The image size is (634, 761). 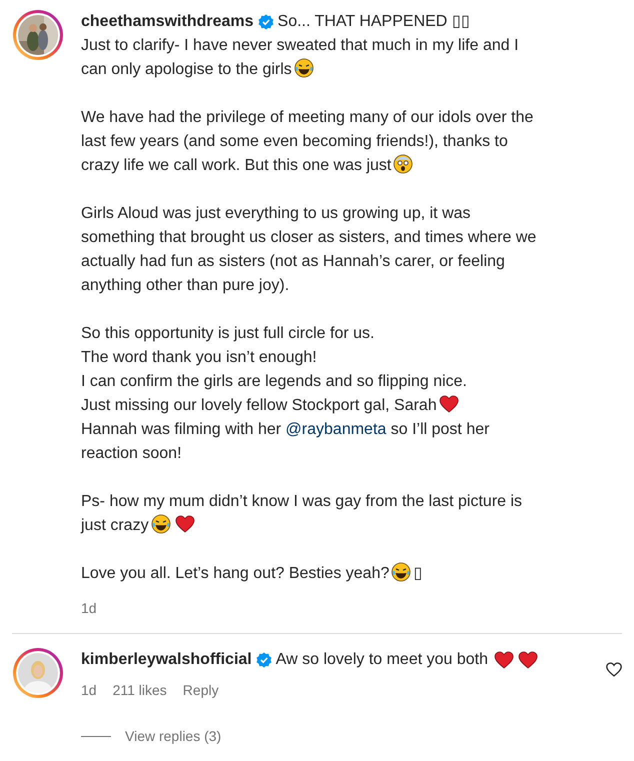 I want to click on caption-text: So this opportunity is just full circle for us., so click(x=227, y=333).